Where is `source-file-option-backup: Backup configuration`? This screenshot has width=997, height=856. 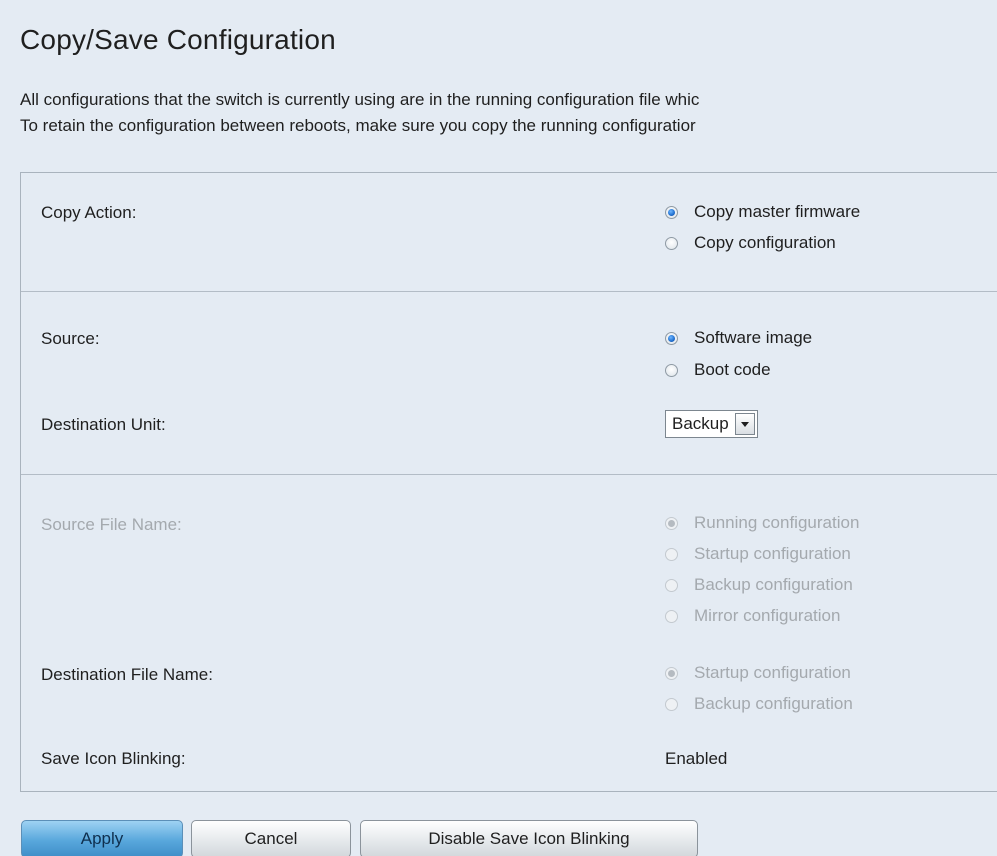
source-file-option-backup: Backup configuration is located at coordinates (759, 585).